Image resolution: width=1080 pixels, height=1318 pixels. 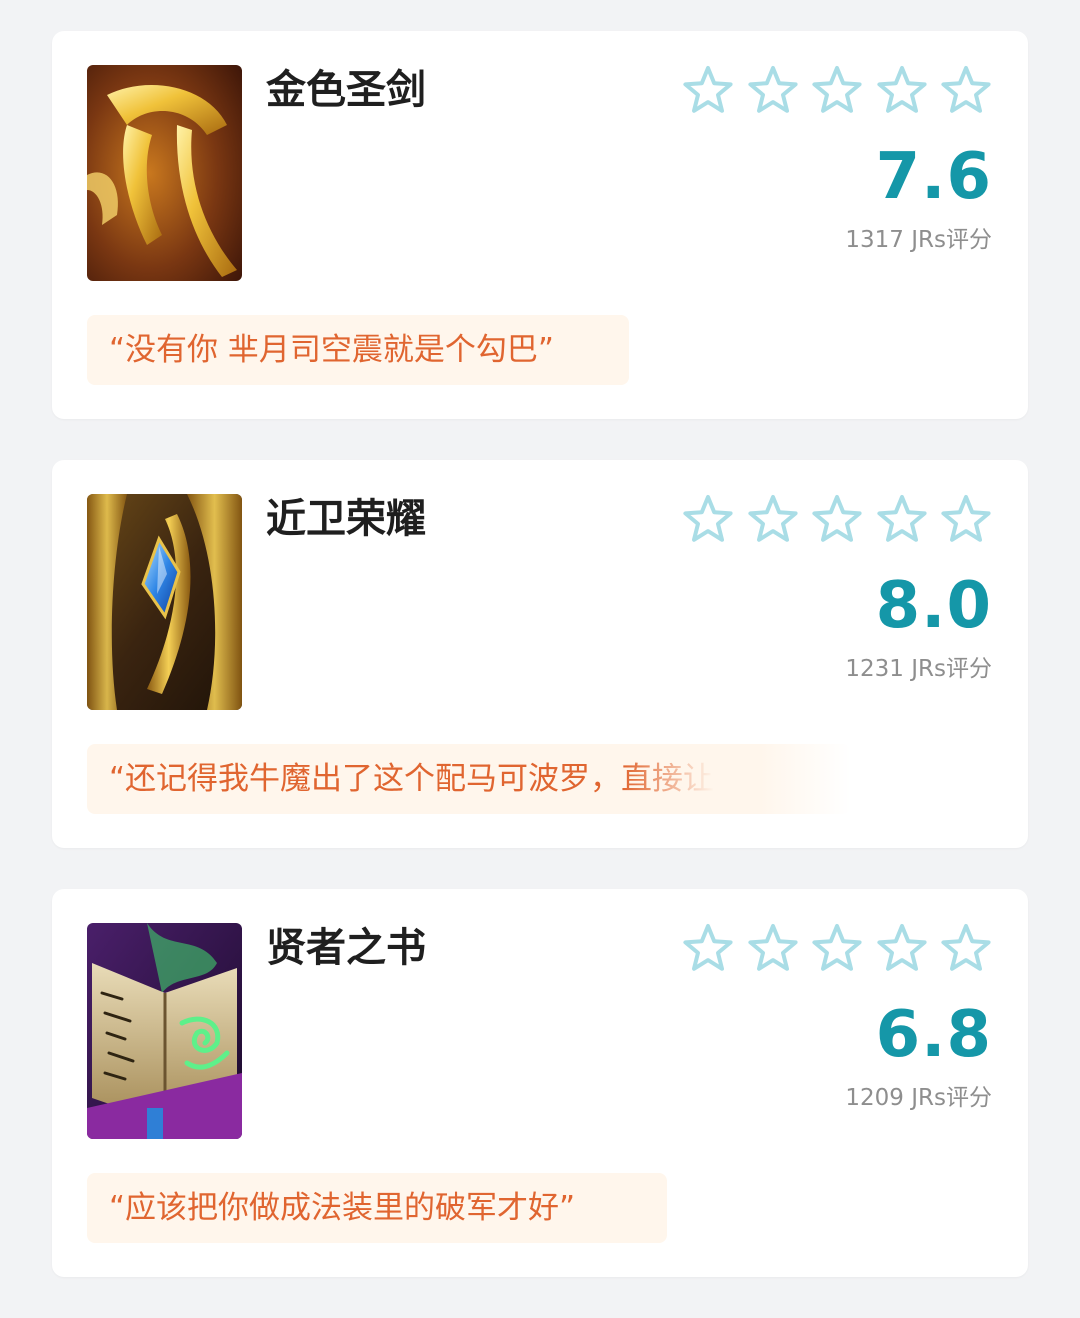 What do you see at coordinates (164, 1031) in the screenshot?
I see `sage-book-icon` at bounding box center [164, 1031].